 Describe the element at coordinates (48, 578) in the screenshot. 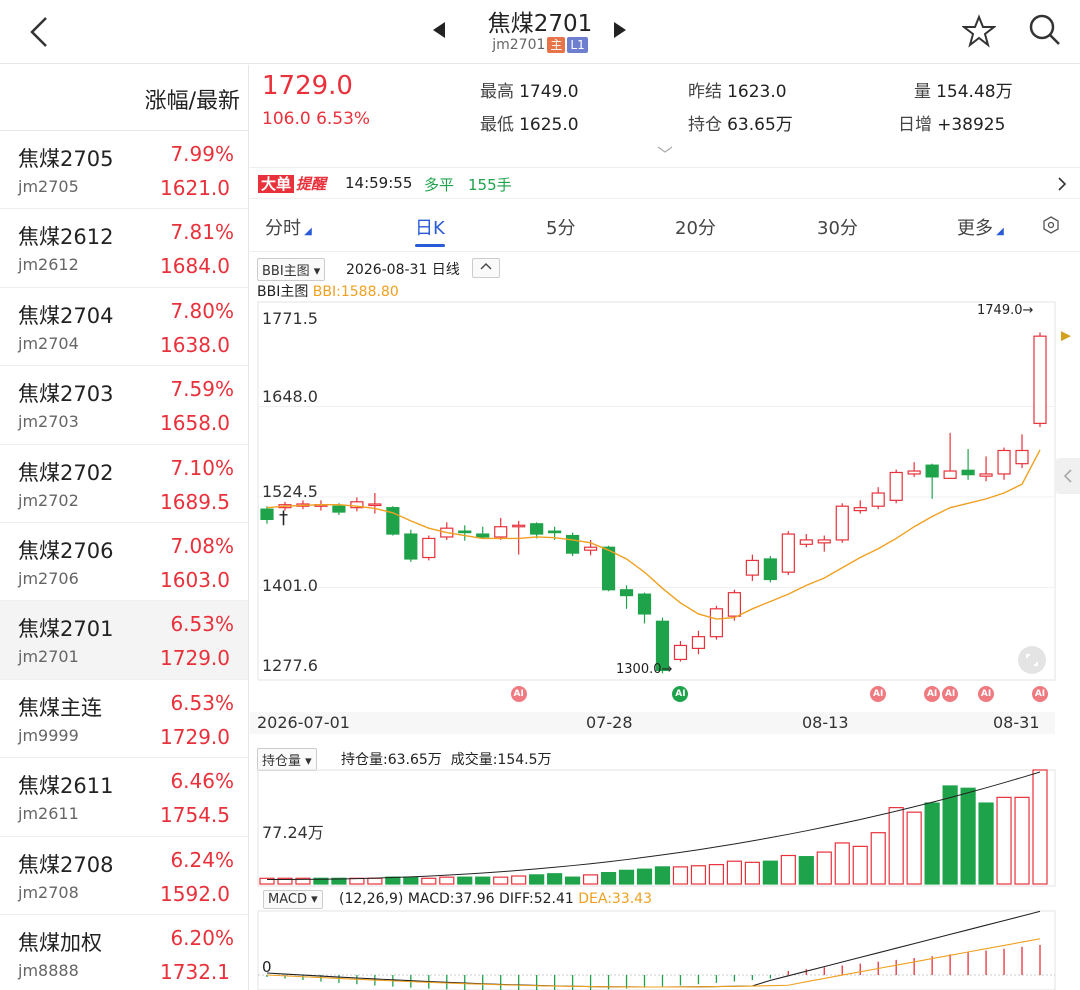

I see `contract-code: jm2706` at that location.